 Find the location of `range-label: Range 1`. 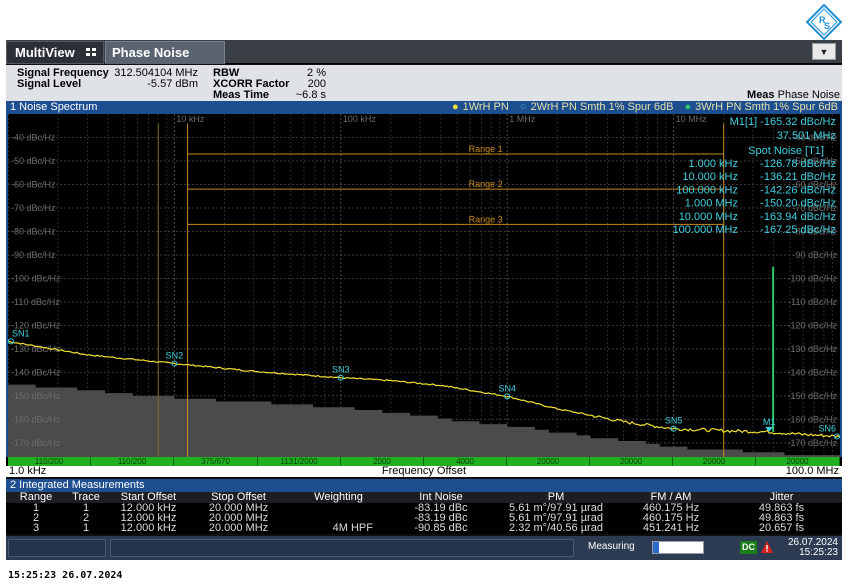

range-label: Range 1 is located at coordinates (486, 149).